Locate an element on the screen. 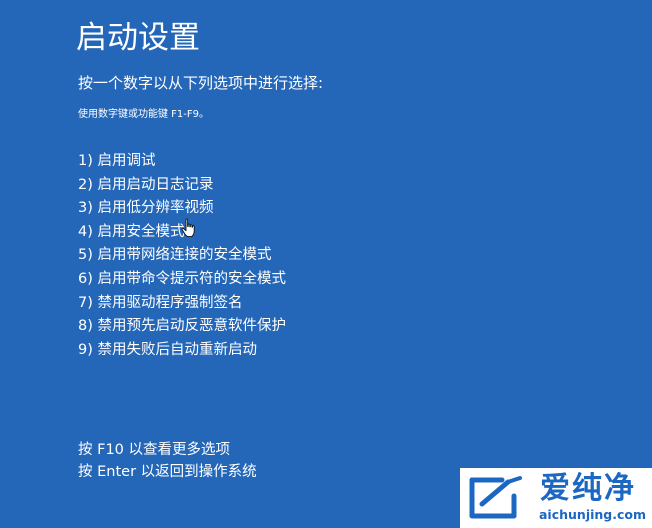  function-key-hint: 使用数字键或功能键 F1-F9。 is located at coordinates (144, 114).